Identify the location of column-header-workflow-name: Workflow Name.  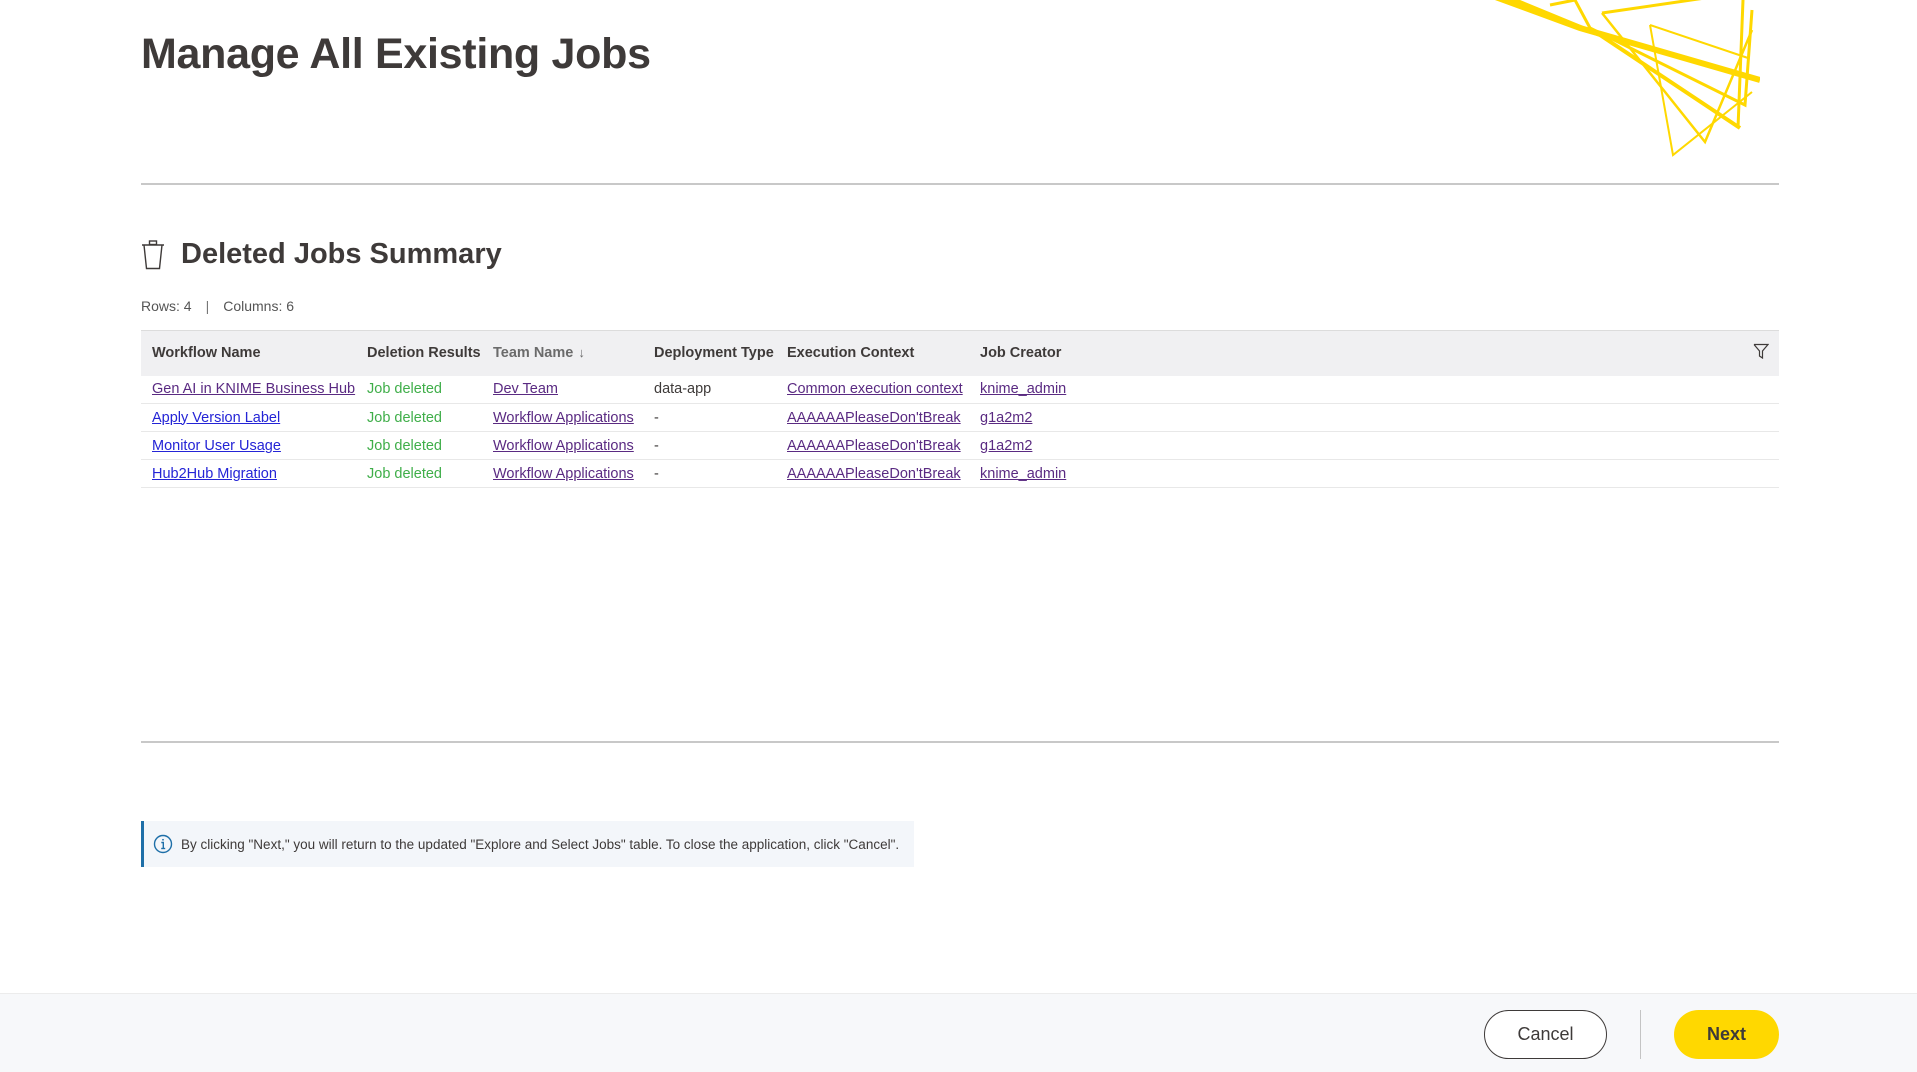
(248, 353).